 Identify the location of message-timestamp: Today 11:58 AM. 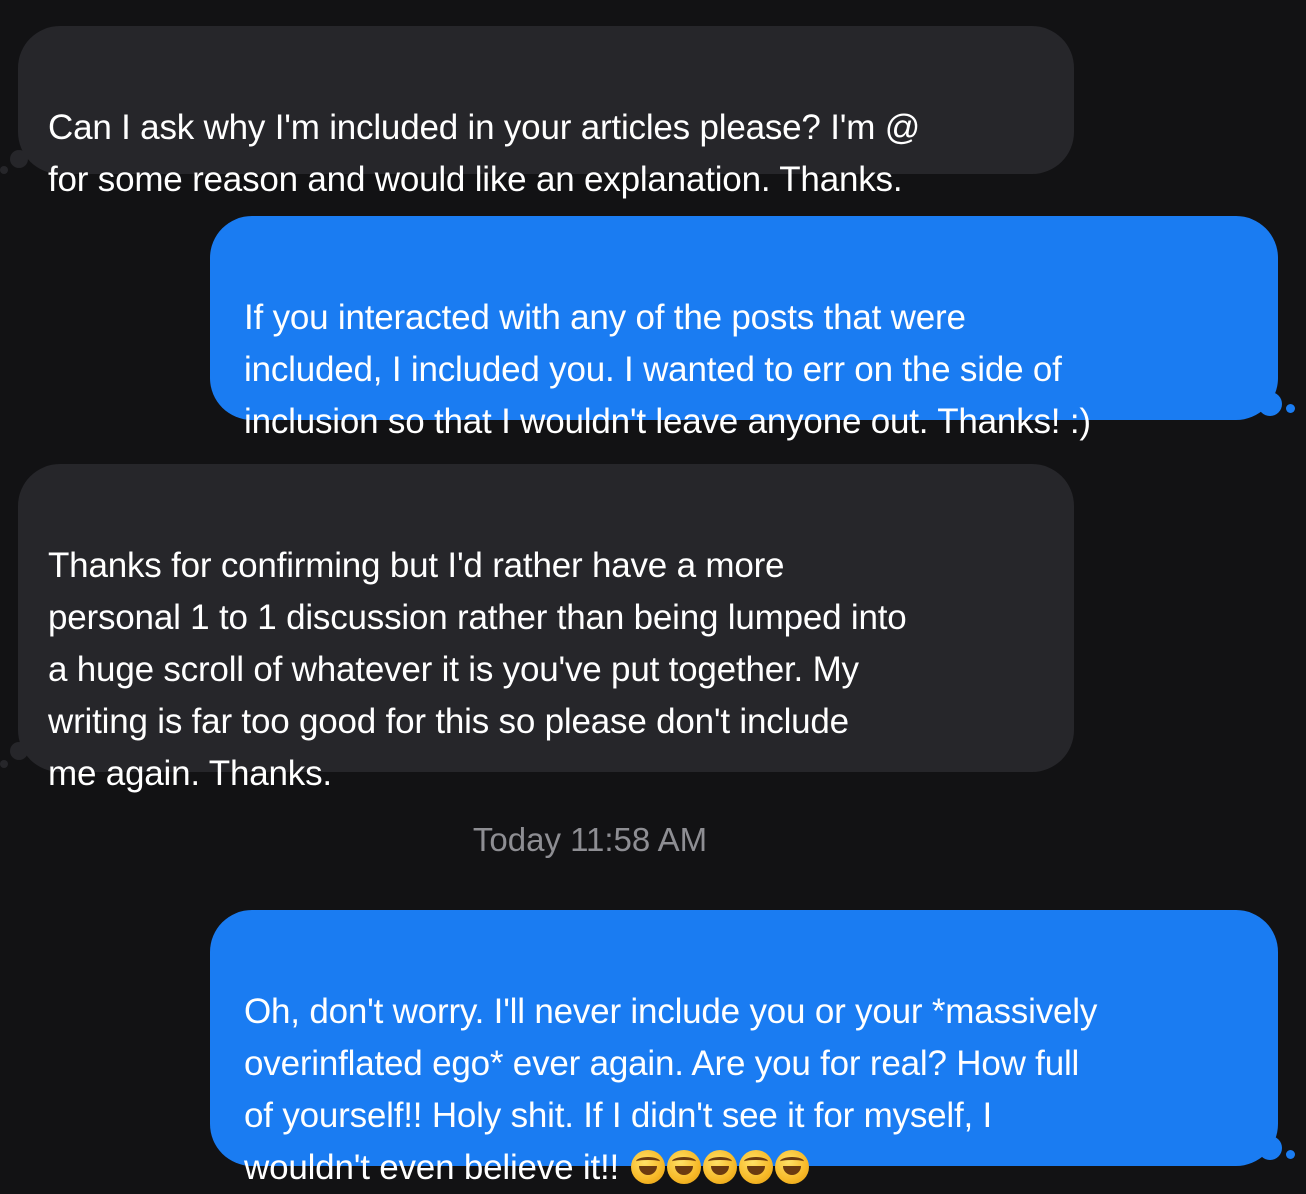
(590, 839).